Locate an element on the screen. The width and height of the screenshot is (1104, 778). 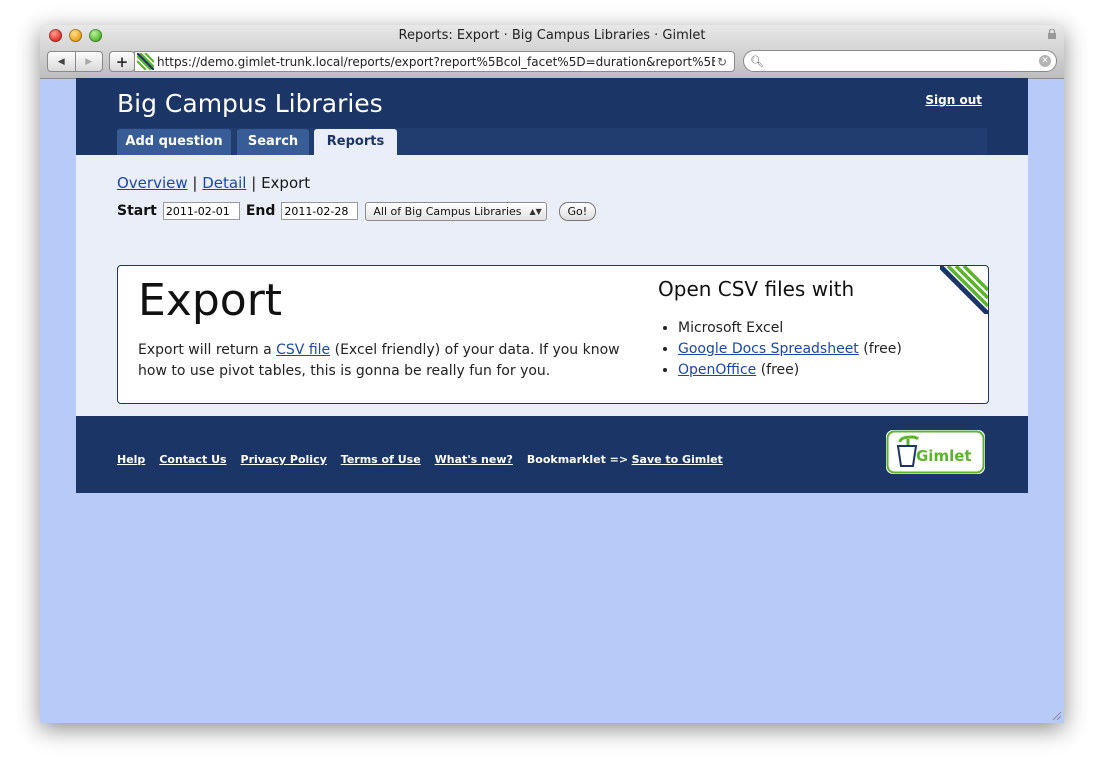
site-title: Big Campus Libraries is located at coordinates (250, 103).